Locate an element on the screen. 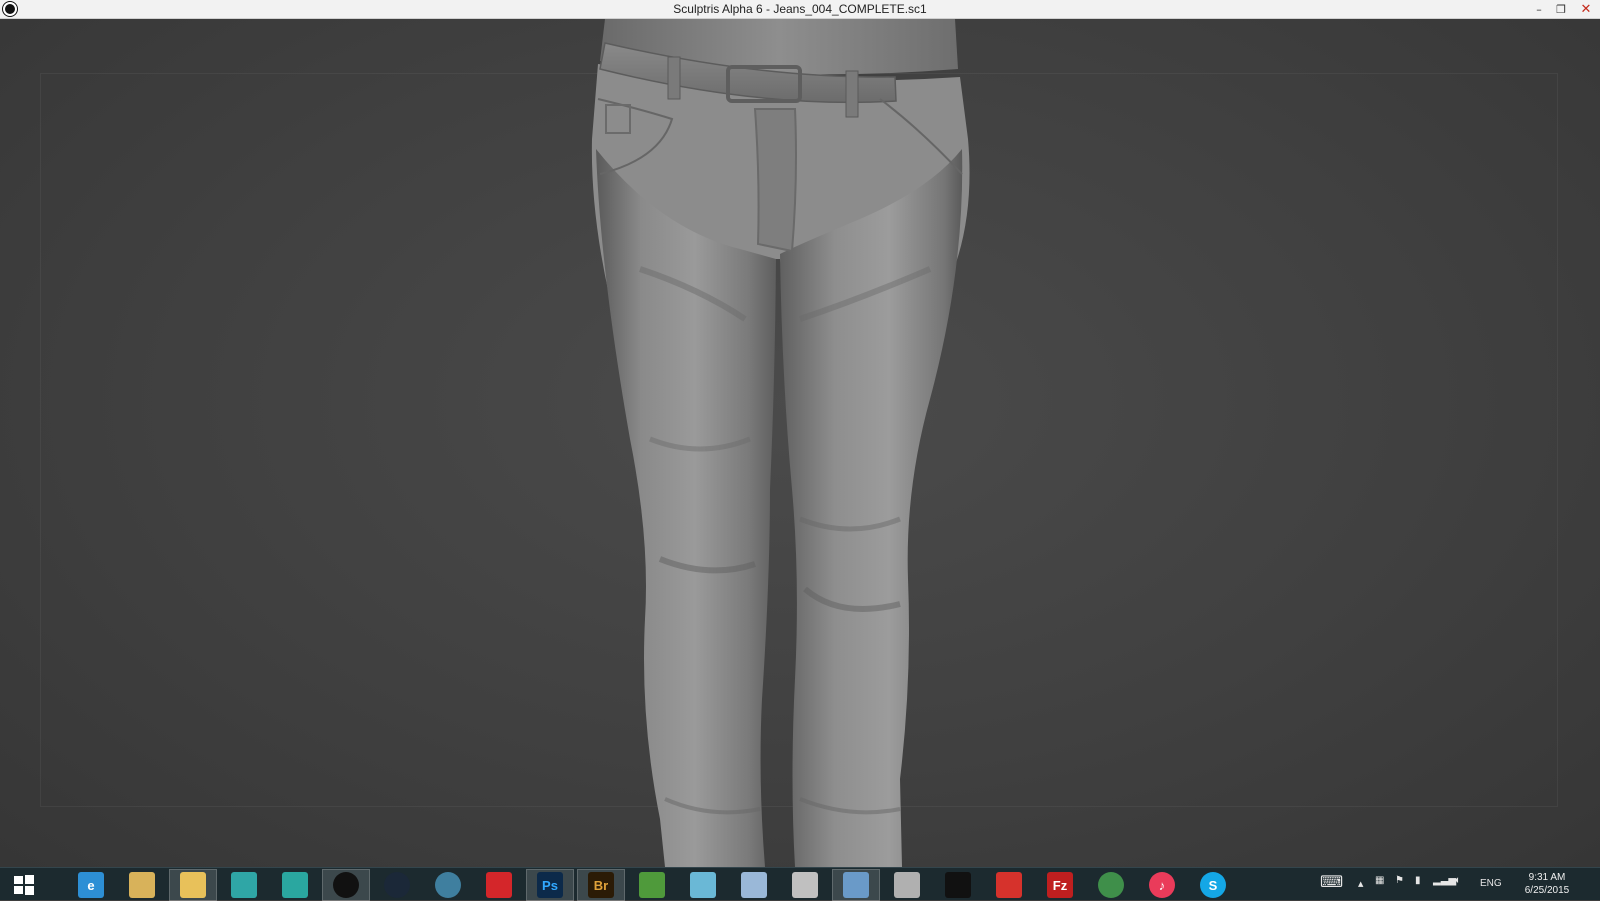 The image size is (1600, 901). steam-icon is located at coordinates (397, 885).